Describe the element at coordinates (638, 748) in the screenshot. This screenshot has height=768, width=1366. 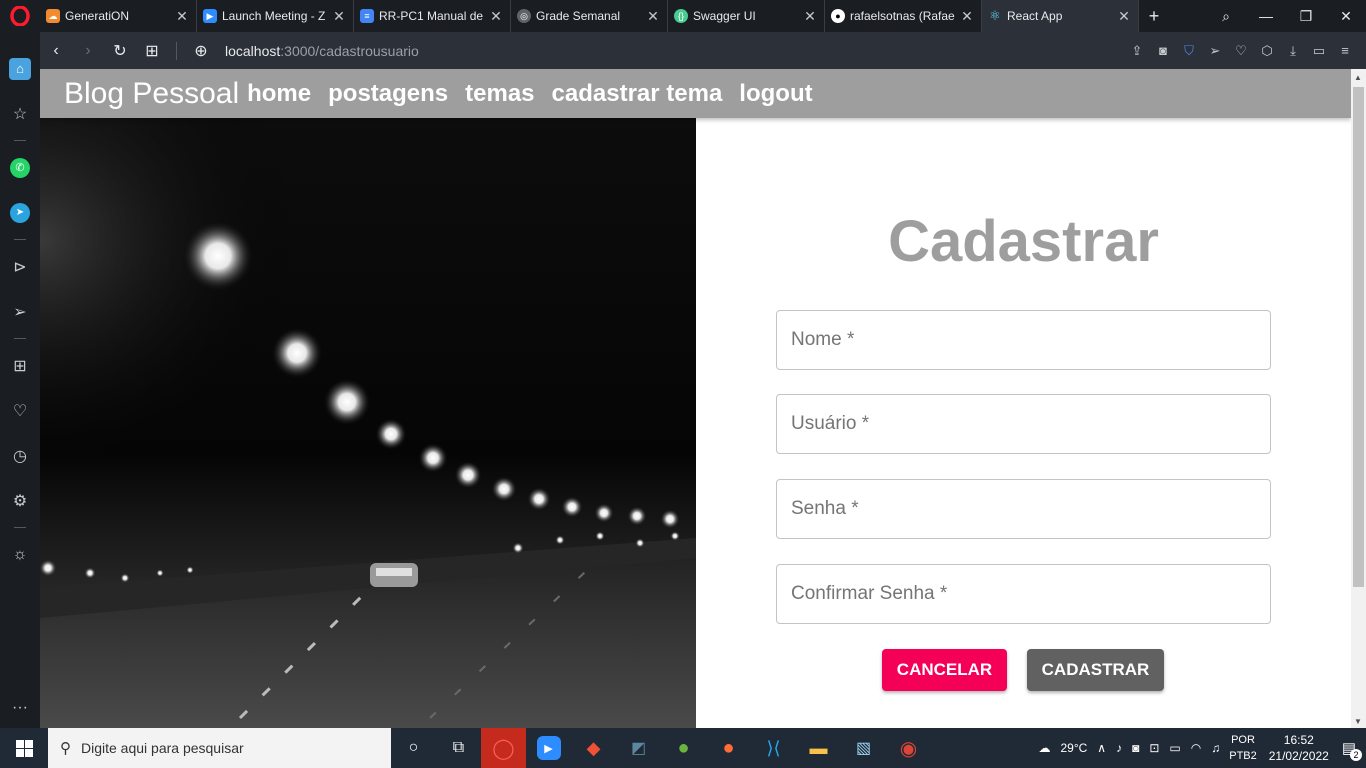
I see `mysql-taskbar-icon: ◩` at that location.